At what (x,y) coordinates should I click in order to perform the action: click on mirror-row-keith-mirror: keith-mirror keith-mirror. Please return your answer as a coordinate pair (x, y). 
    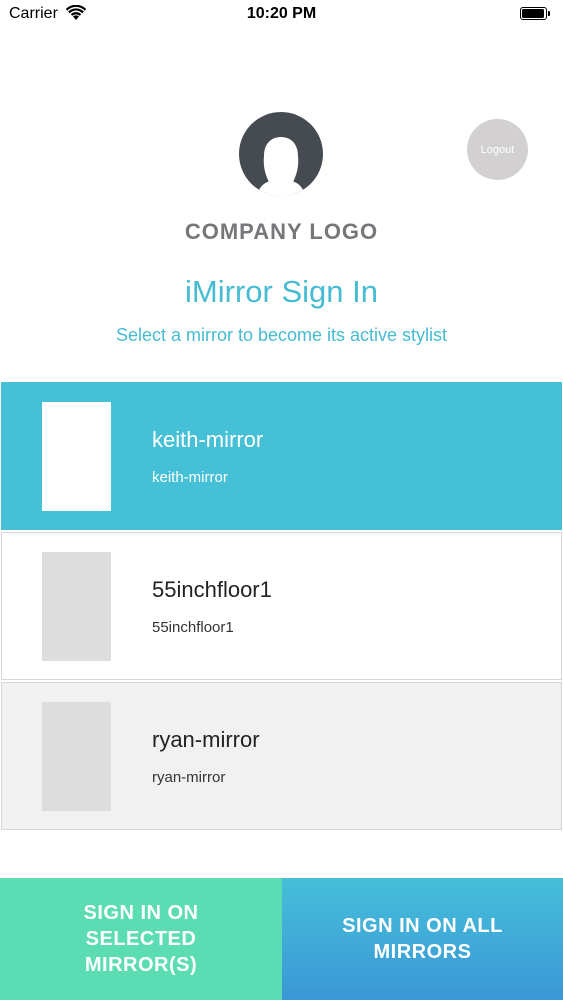
    Looking at the image, I should click on (281, 456).